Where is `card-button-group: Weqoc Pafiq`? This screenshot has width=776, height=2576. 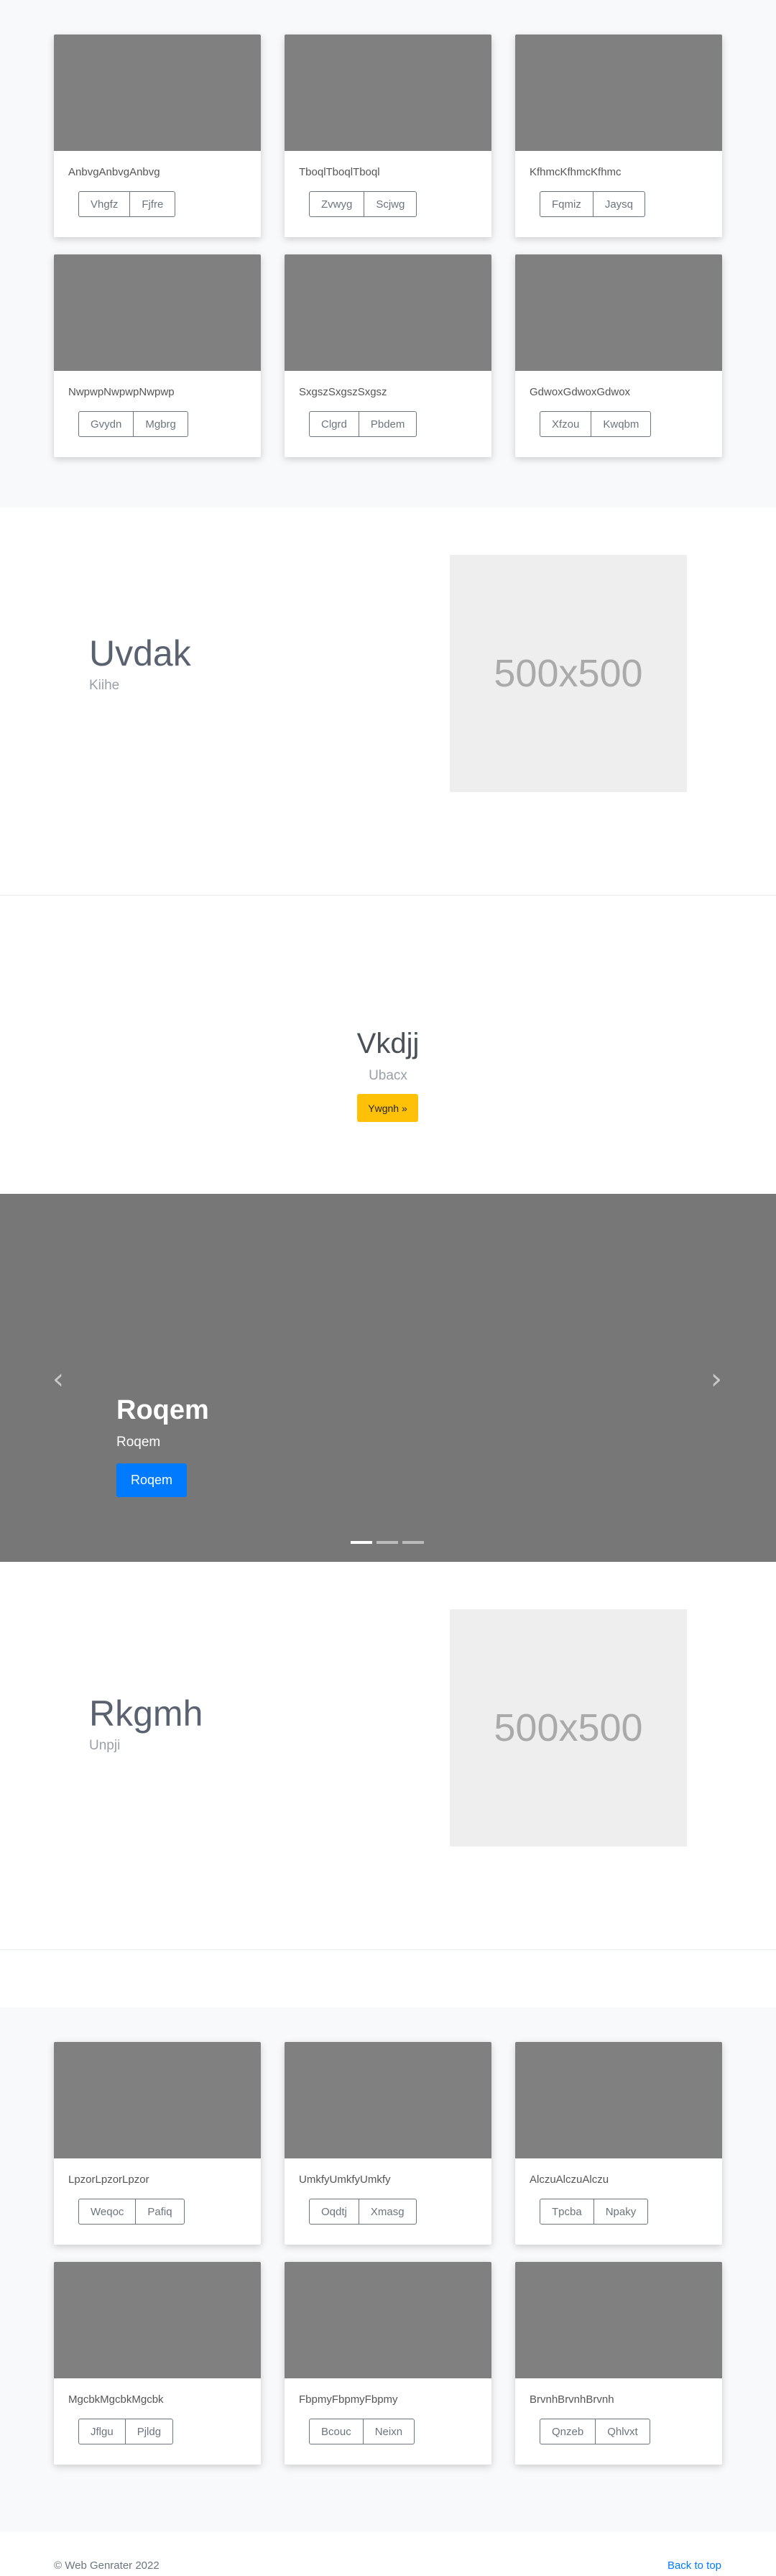 card-button-group: Weqoc Pafiq is located at coordinates (131, 2212).